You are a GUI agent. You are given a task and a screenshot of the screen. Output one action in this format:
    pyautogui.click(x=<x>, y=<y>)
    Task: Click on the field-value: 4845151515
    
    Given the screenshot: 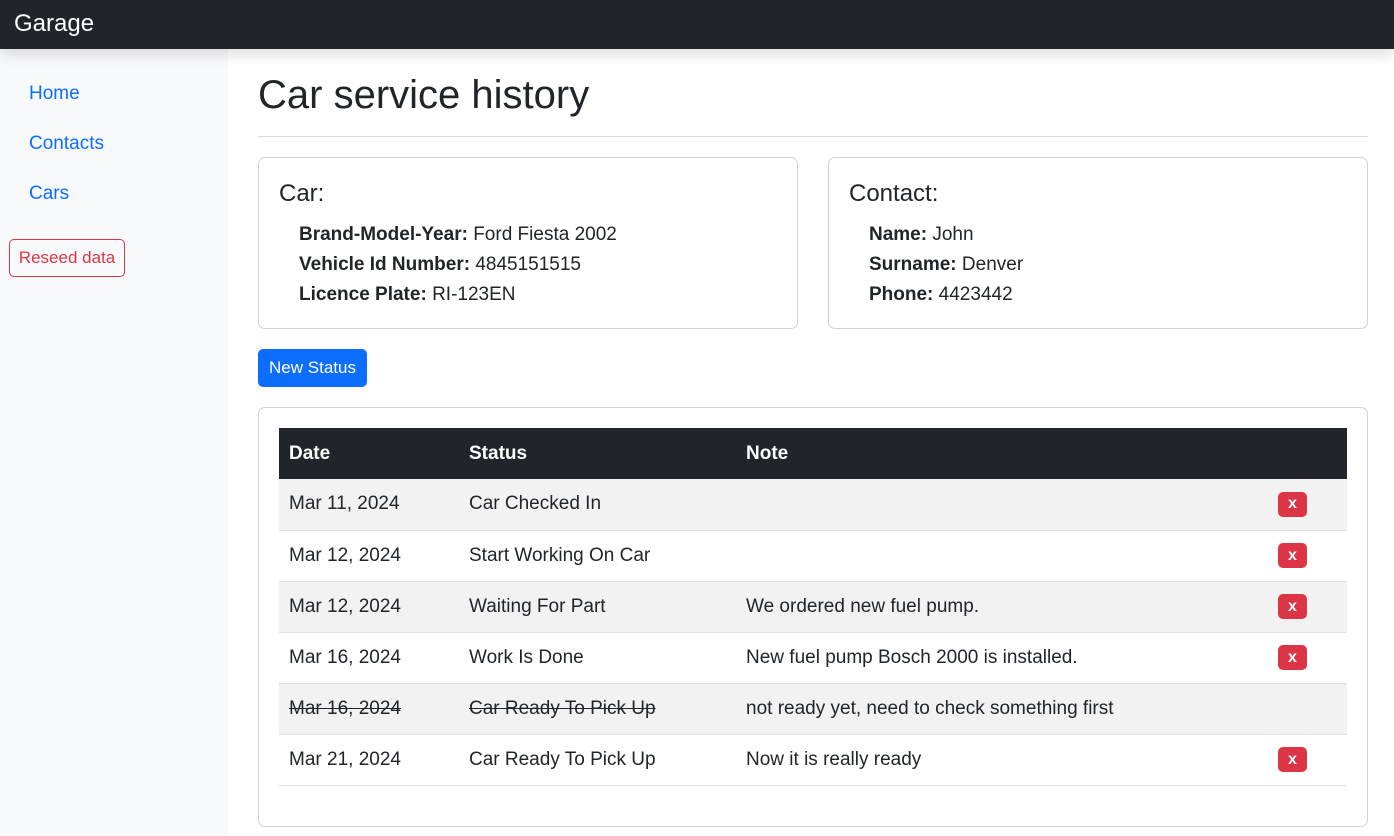 What is the action you would take?
    pyautogui.click(x=528, y=264)
    